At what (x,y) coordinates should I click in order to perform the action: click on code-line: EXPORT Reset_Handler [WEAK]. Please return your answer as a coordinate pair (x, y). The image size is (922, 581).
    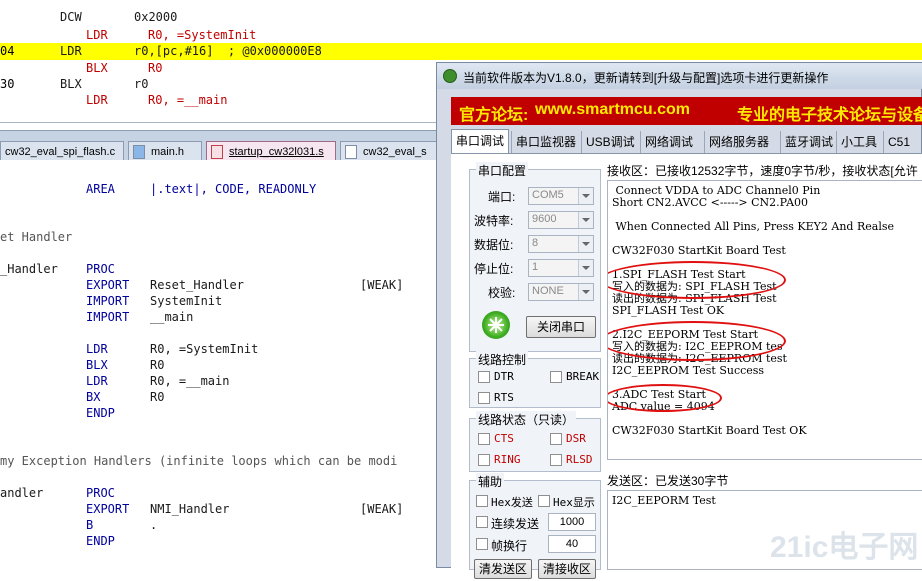
    Looking at the image, I should click on (245, 285).